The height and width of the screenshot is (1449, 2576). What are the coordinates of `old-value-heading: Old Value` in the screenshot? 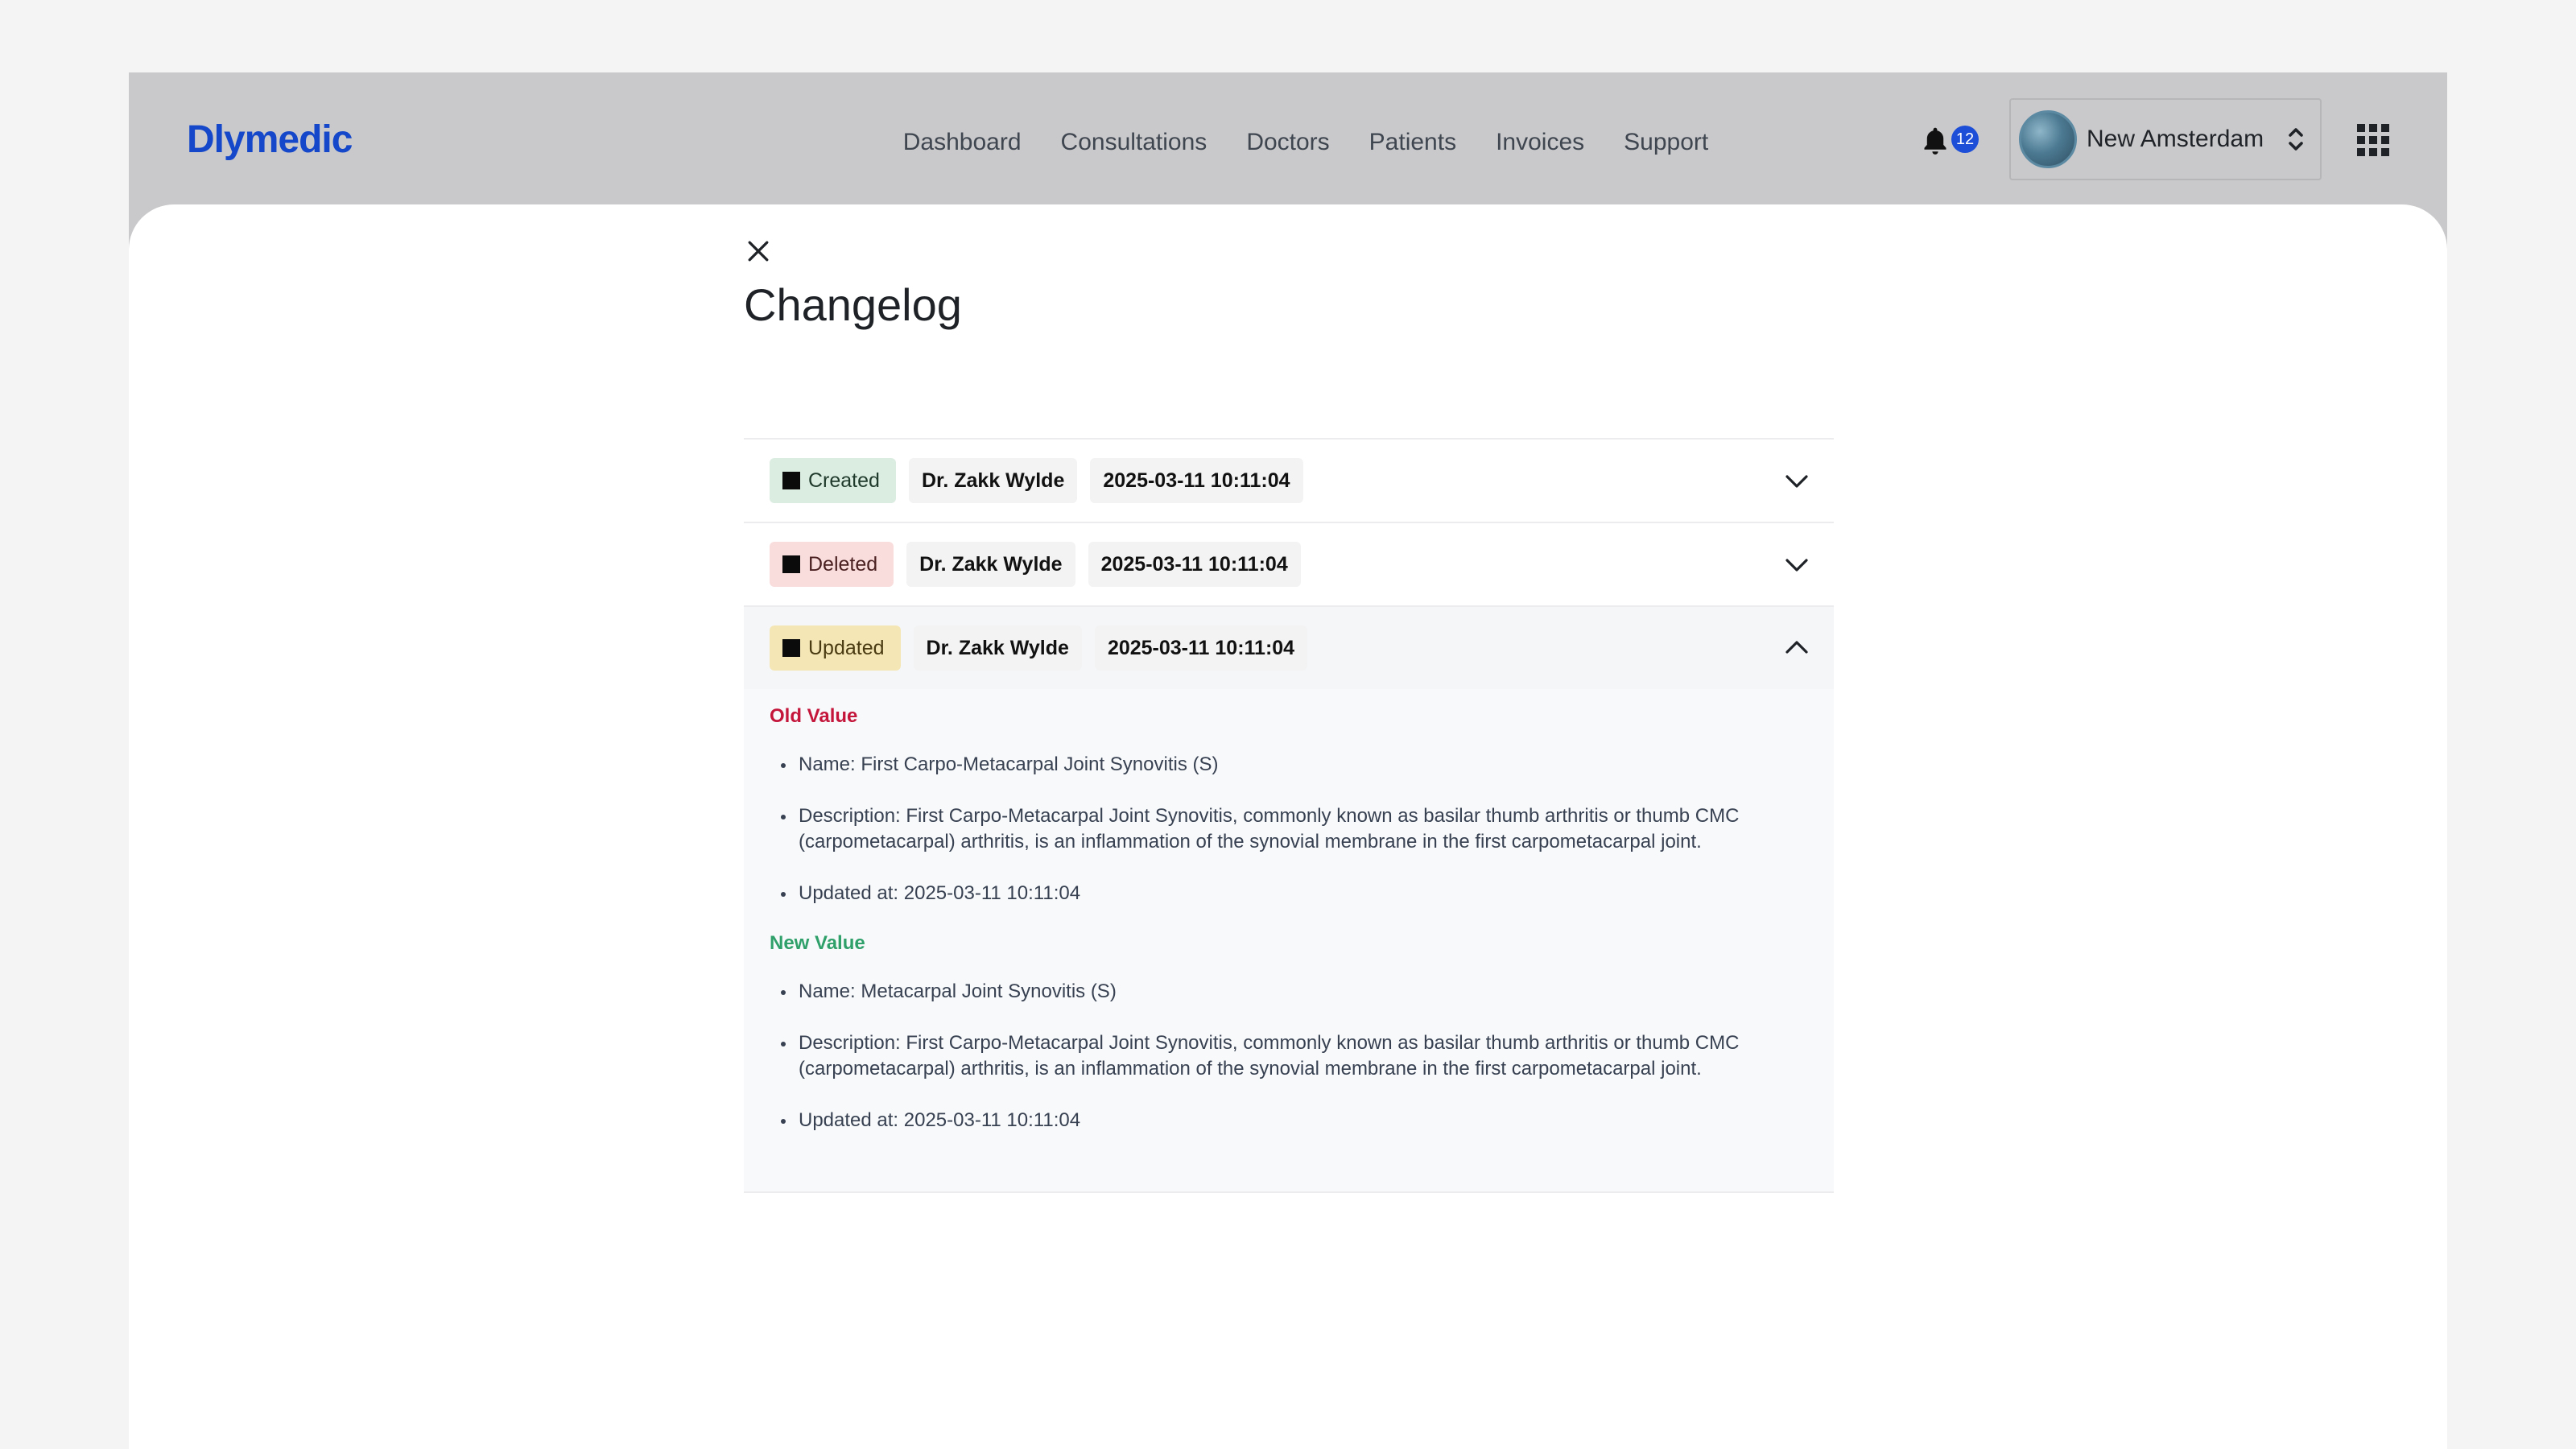 It's located at (814, 716).